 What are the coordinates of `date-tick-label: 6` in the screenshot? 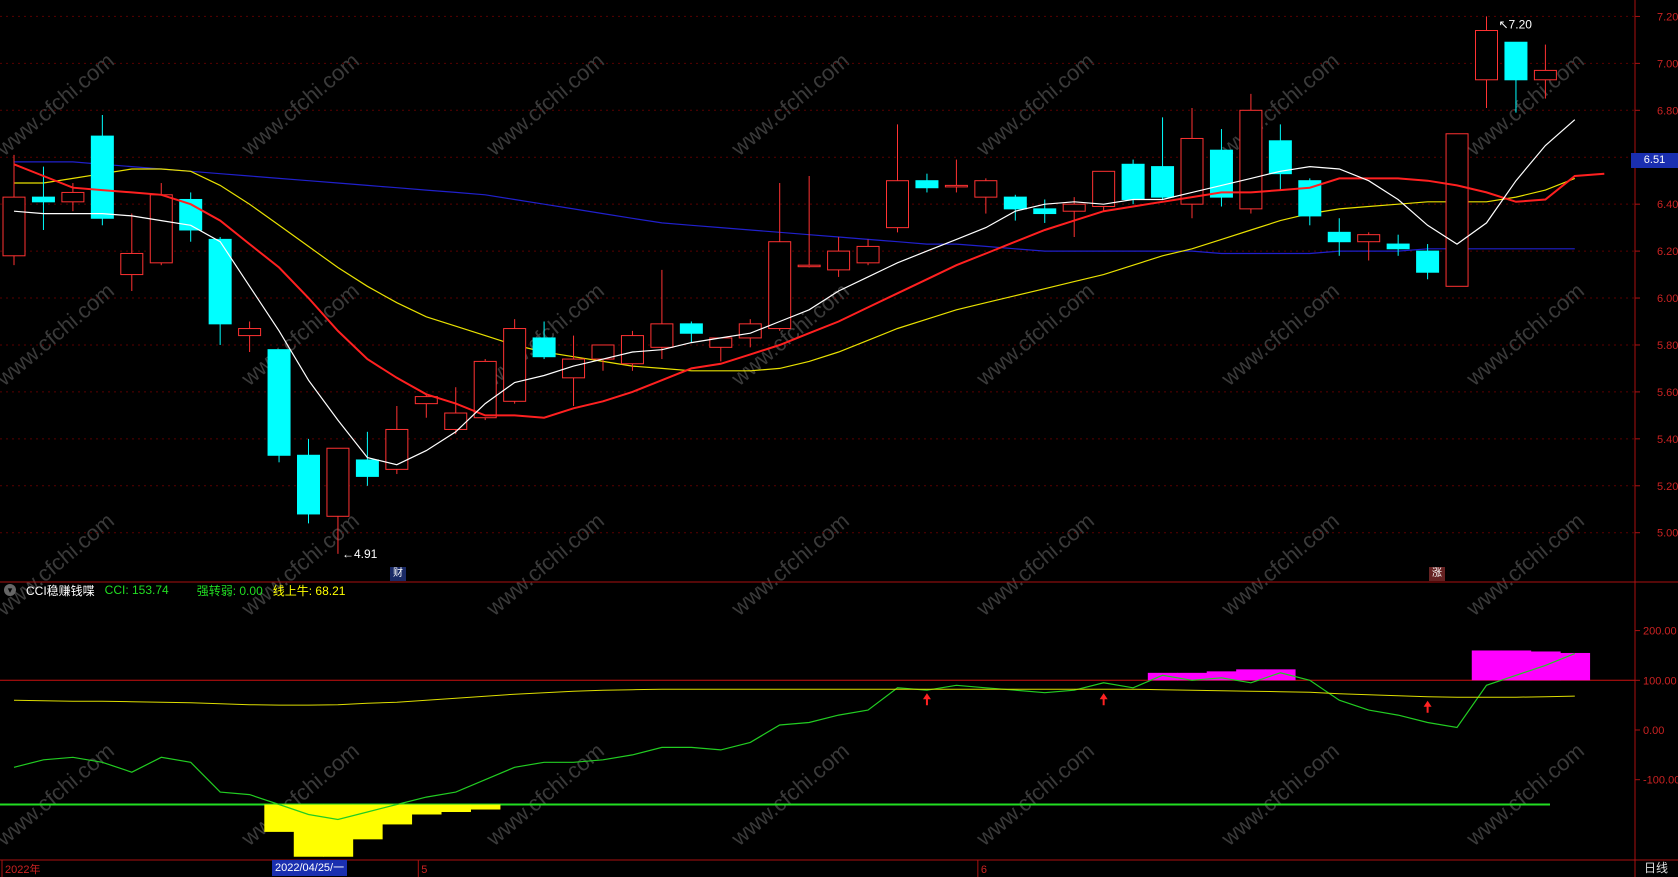 It's located at (984, 870).